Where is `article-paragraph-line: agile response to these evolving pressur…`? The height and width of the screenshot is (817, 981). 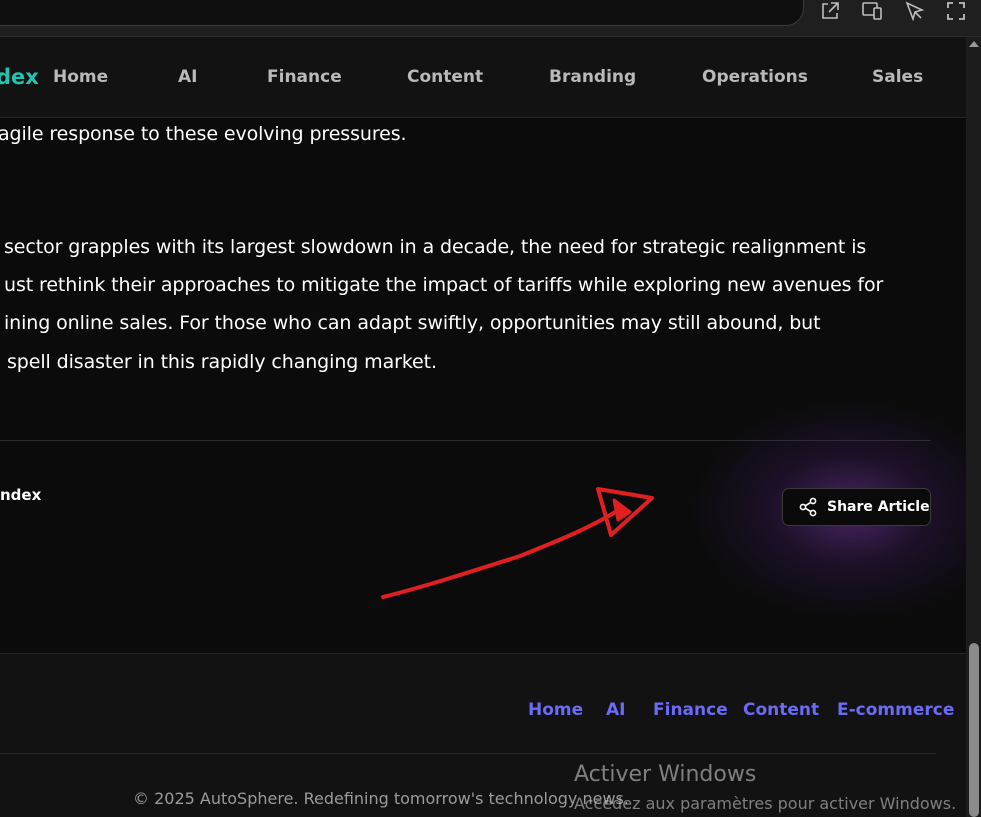
article-paragraph-line: agile response to these evolving pressur… is located at coordinates (203, 134).